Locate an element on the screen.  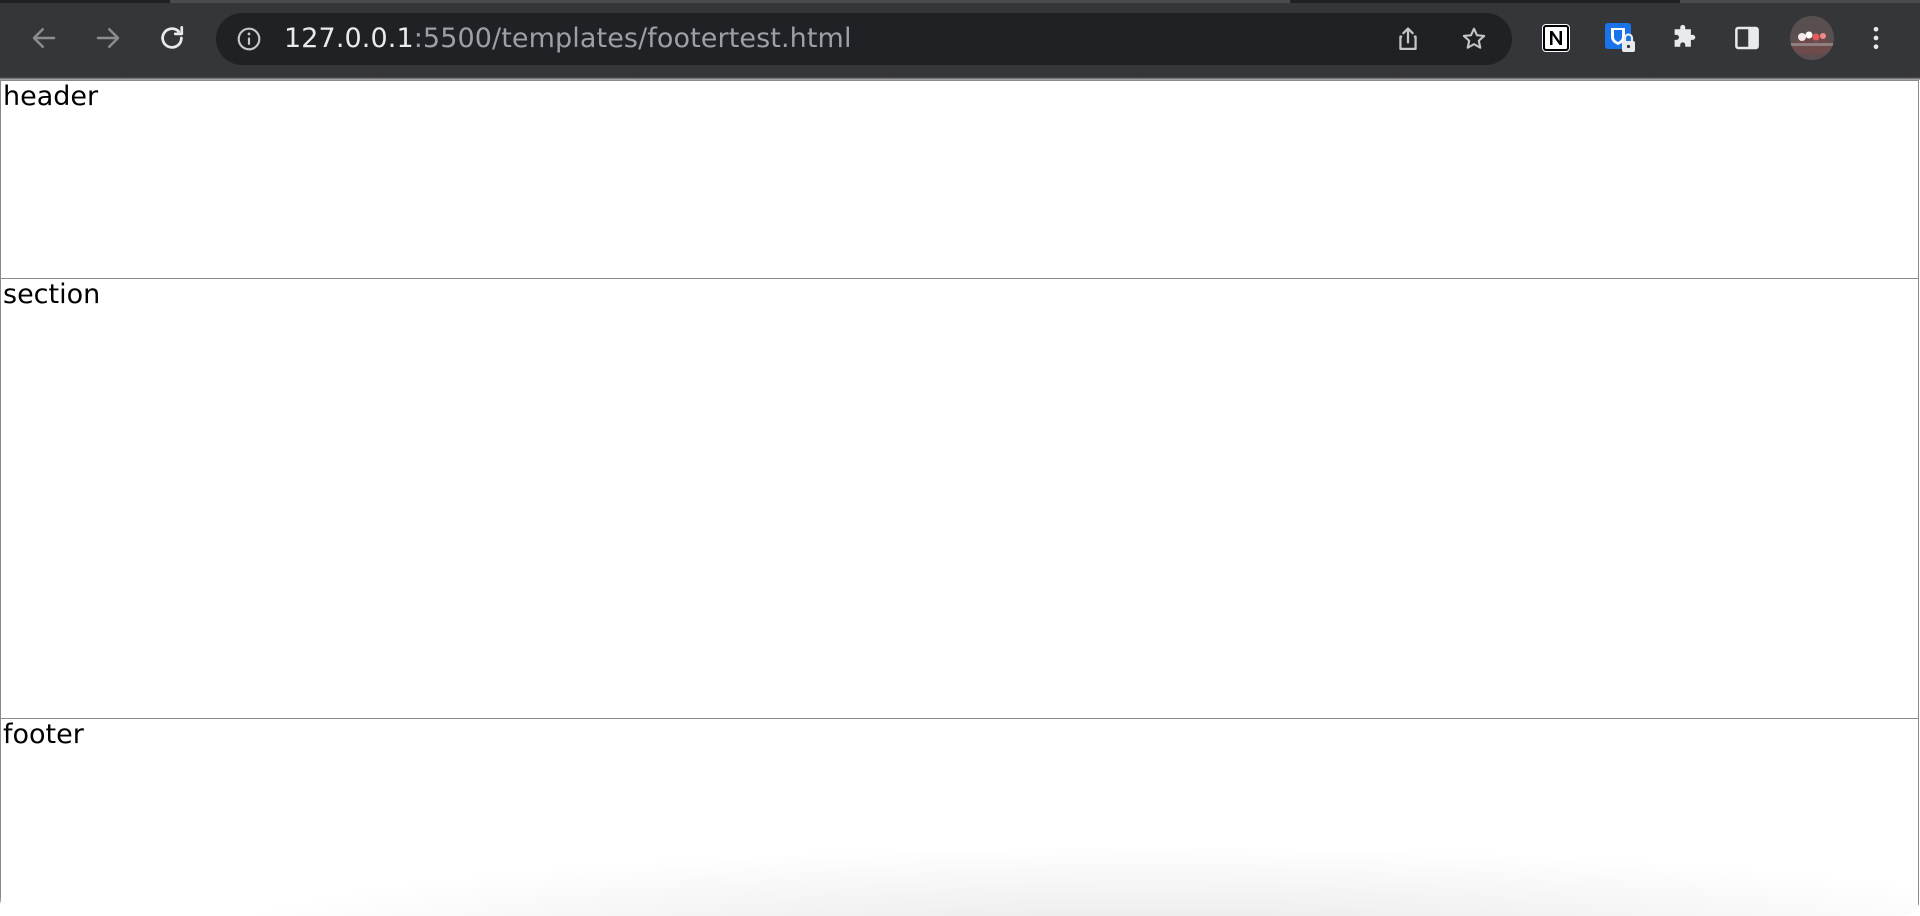
profile-avatar is located at coordinates (1812, 38).